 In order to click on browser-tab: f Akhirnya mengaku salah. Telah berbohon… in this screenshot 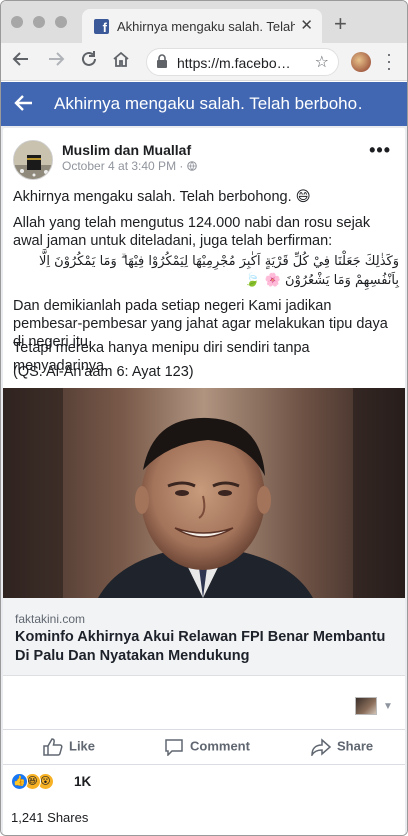, I will do `click(202, 26)`.